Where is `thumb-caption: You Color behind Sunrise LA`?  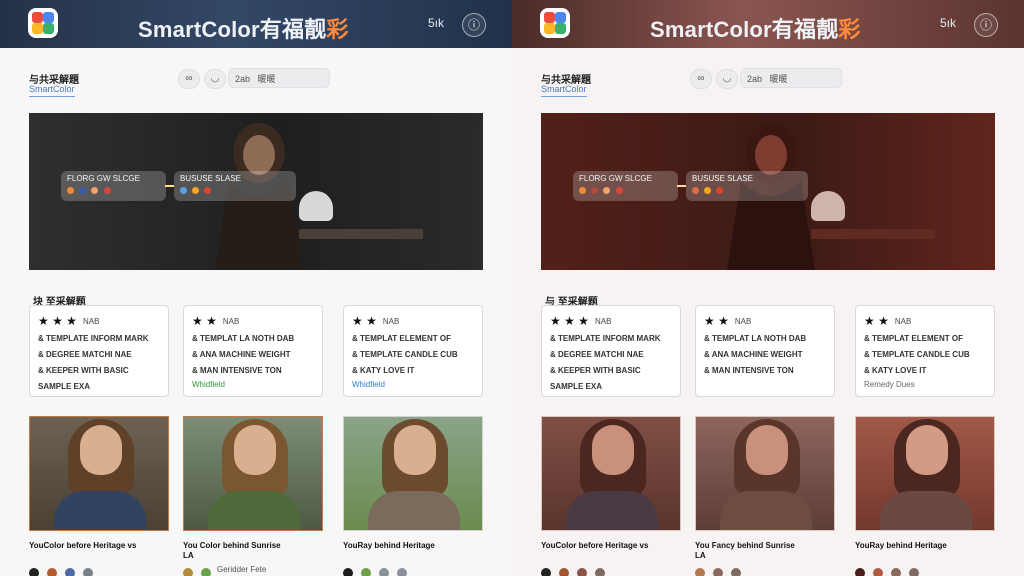
thumb-caption: You Color behind Sunrise LA is located at coordinates (232, 550).